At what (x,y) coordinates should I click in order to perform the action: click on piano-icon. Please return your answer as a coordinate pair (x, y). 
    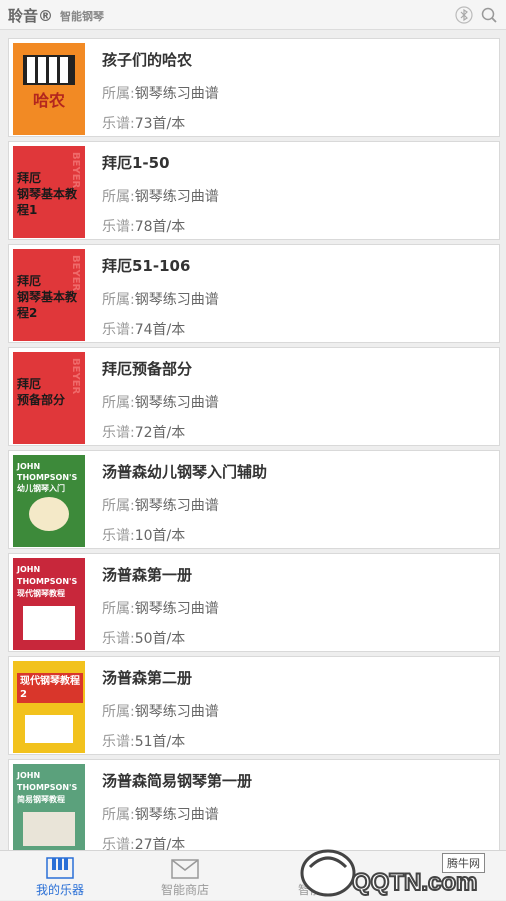
    Looking at the image, I should click on (60, 868).